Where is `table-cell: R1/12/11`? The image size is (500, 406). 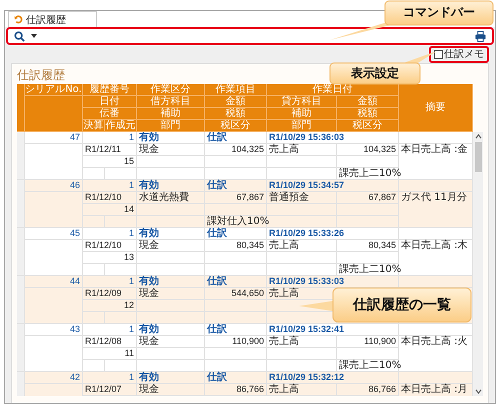 table-cell: R1/12/11 is located at coordinates (110, 150).